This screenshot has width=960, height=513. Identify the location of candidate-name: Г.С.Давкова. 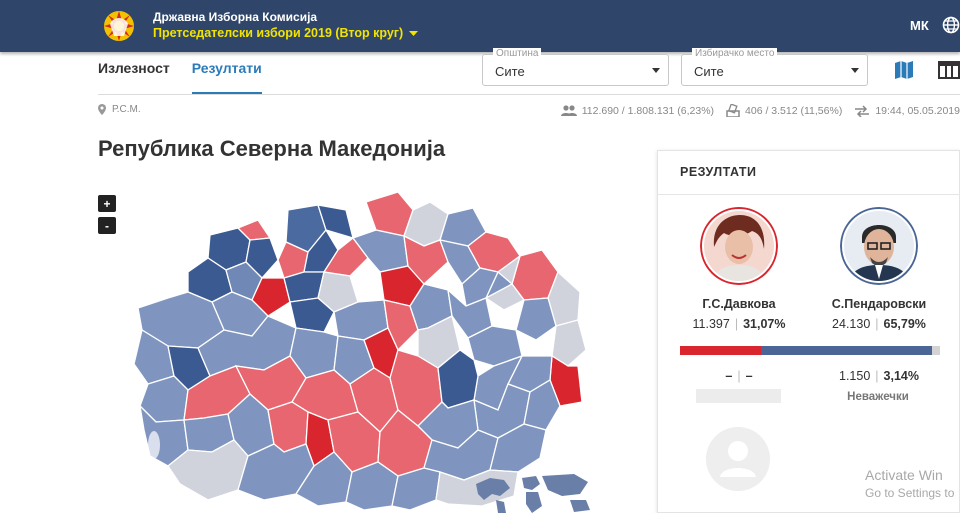
(739, 304).